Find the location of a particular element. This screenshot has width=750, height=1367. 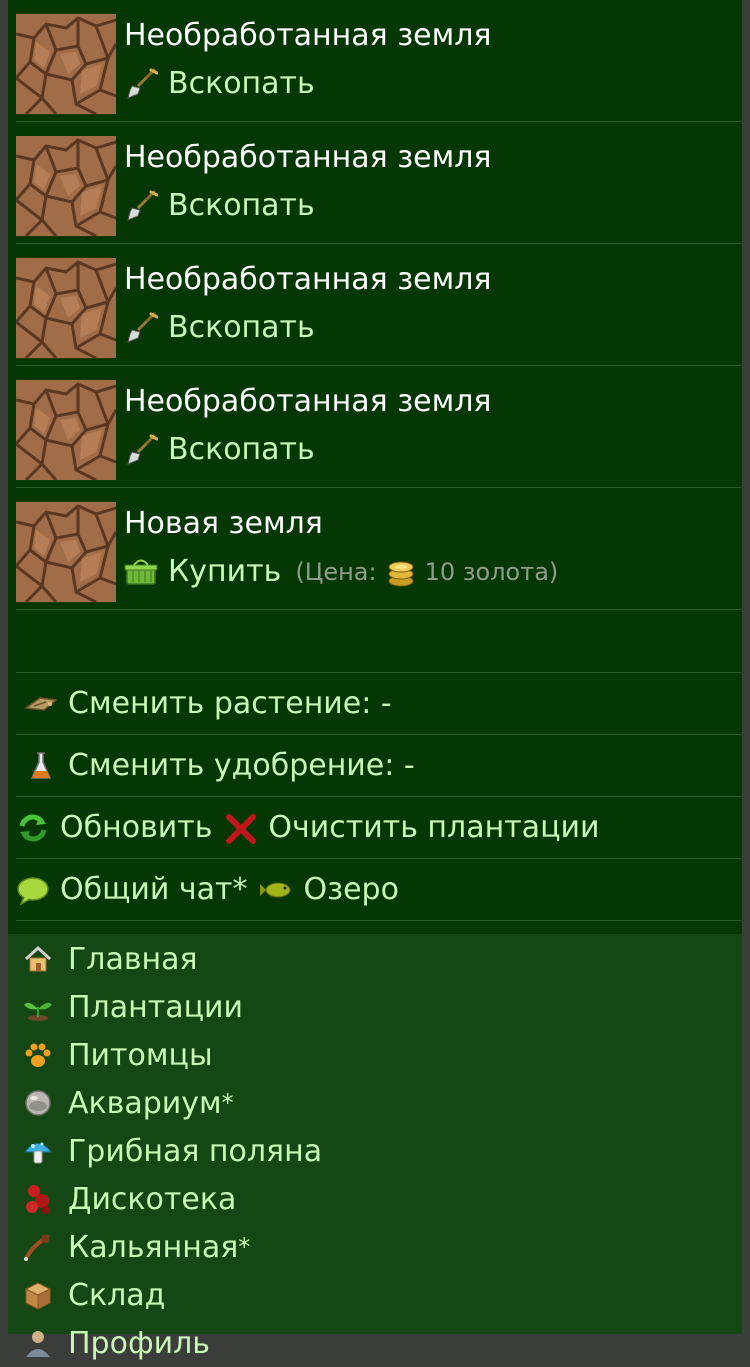

nav-item-hookah: Кальянная * is located at coordinates (136, 1247).